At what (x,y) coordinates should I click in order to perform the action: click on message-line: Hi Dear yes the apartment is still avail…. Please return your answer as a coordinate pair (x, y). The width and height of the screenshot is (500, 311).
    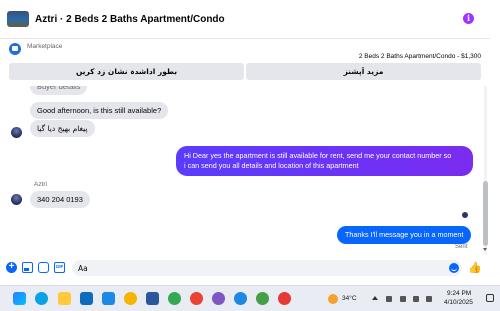
    Looking at the image, I should click on (318, 155).